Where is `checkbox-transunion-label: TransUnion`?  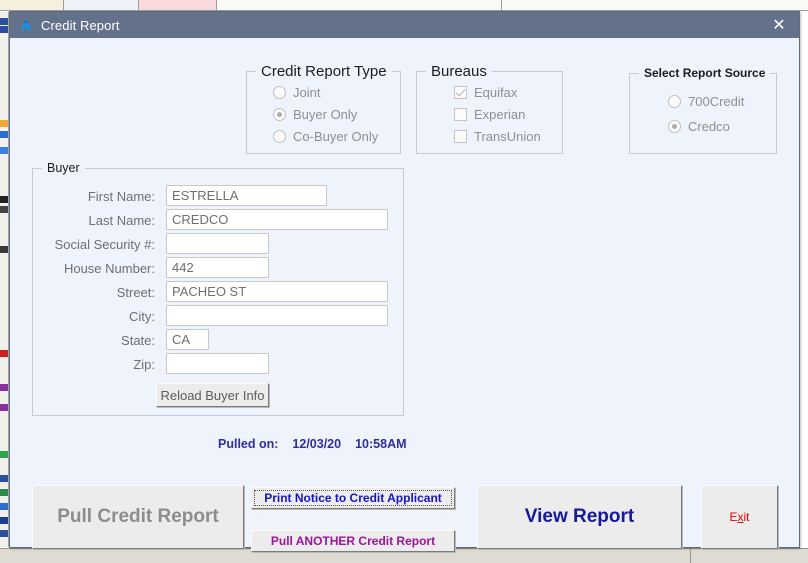 checkbox-transunion-label: TransUnion is located at coordinates (507, 136).